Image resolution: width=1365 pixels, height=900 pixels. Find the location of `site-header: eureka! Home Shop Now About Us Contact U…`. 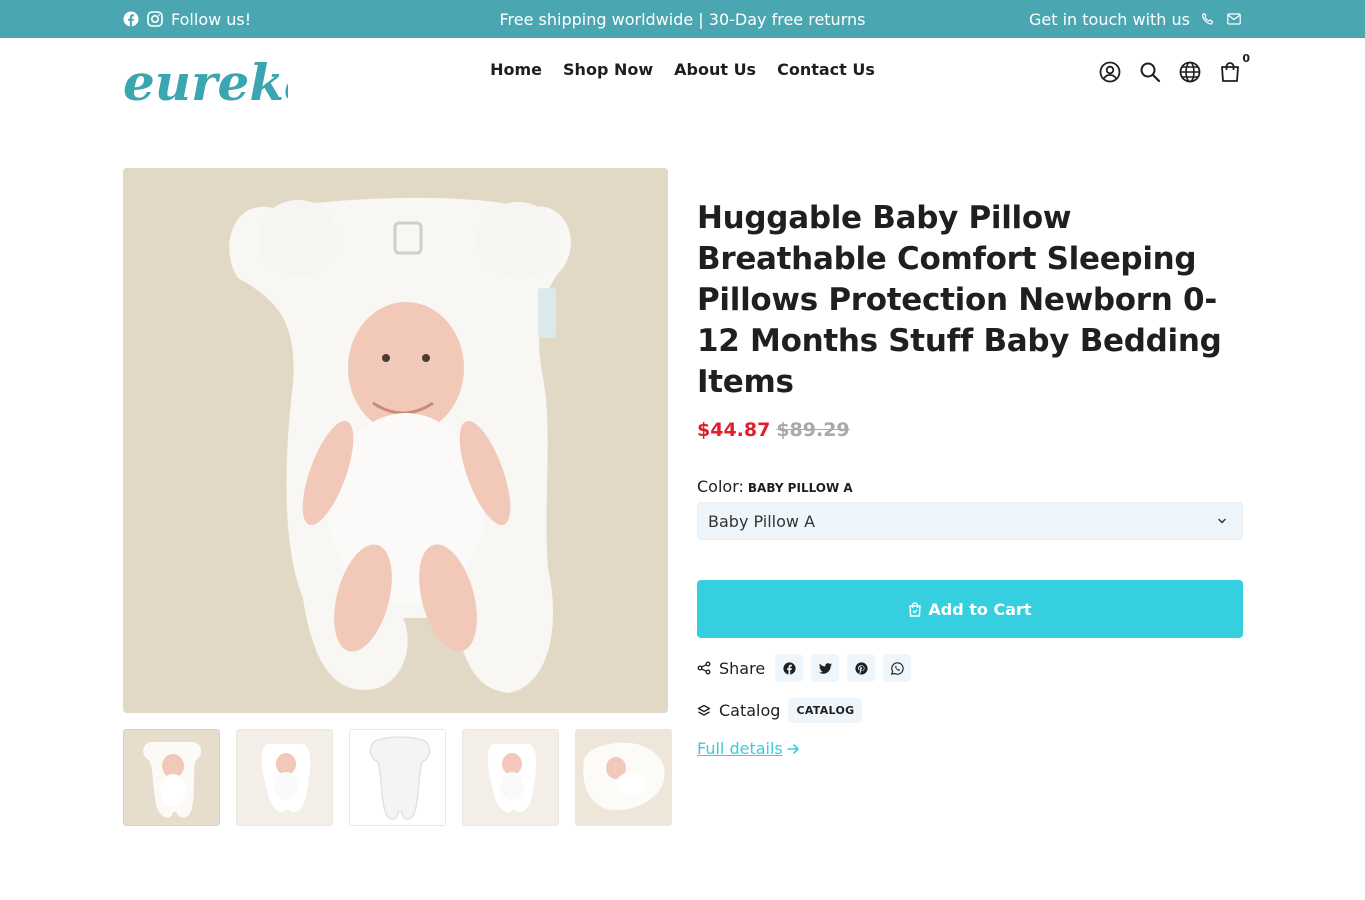

site-header: eureka! Home Shop Now About Us Contact U… is located at coordinates (682, 76).